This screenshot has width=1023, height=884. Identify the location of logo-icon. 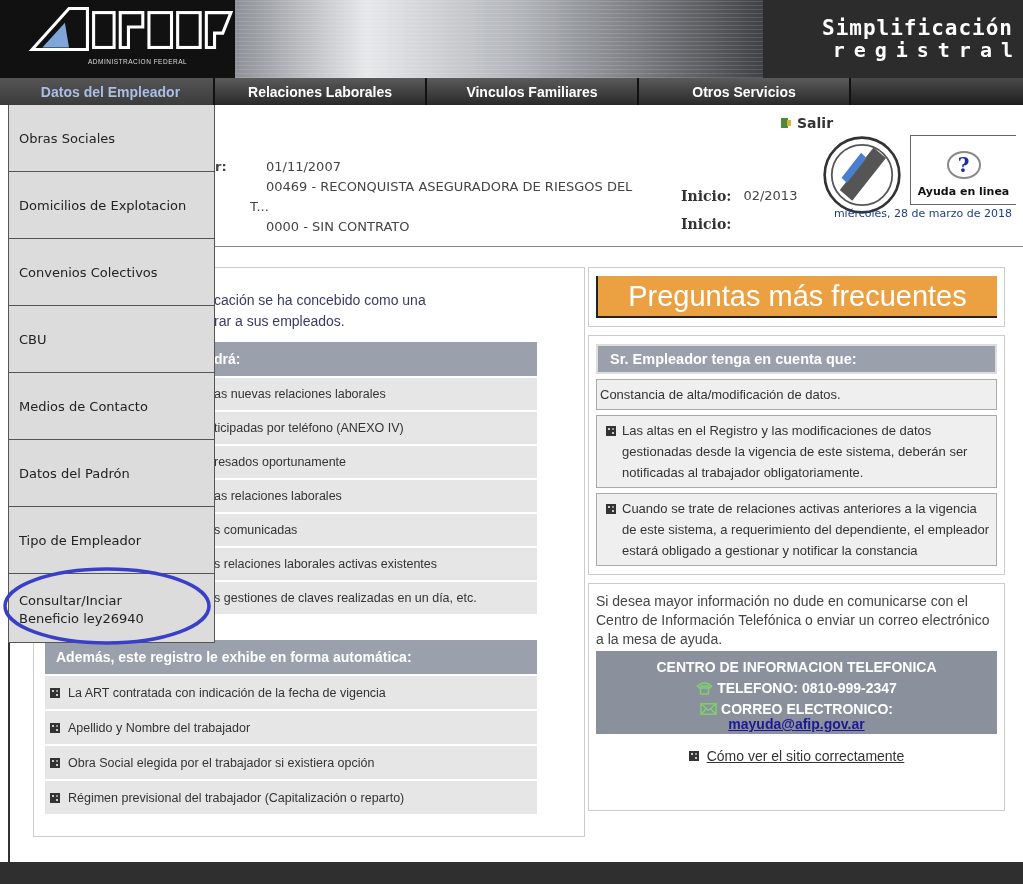
(130, 29).